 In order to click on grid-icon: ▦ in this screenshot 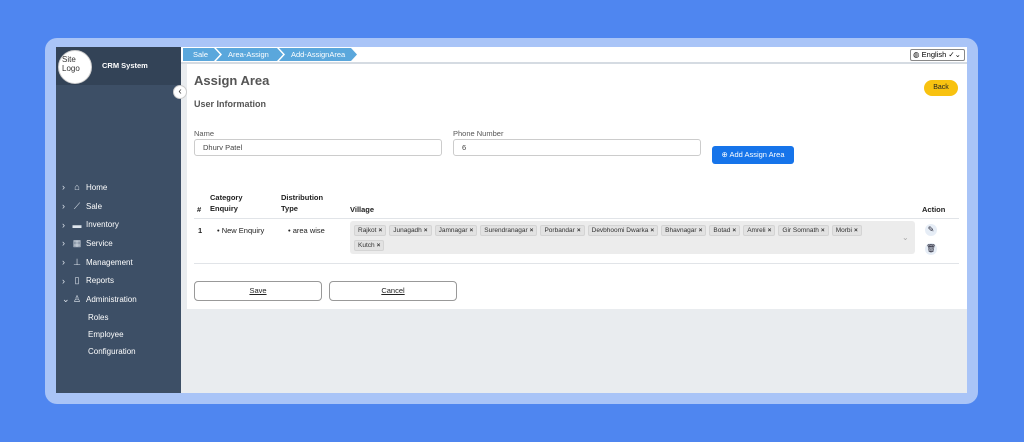, I will do `click(77, 242)`.